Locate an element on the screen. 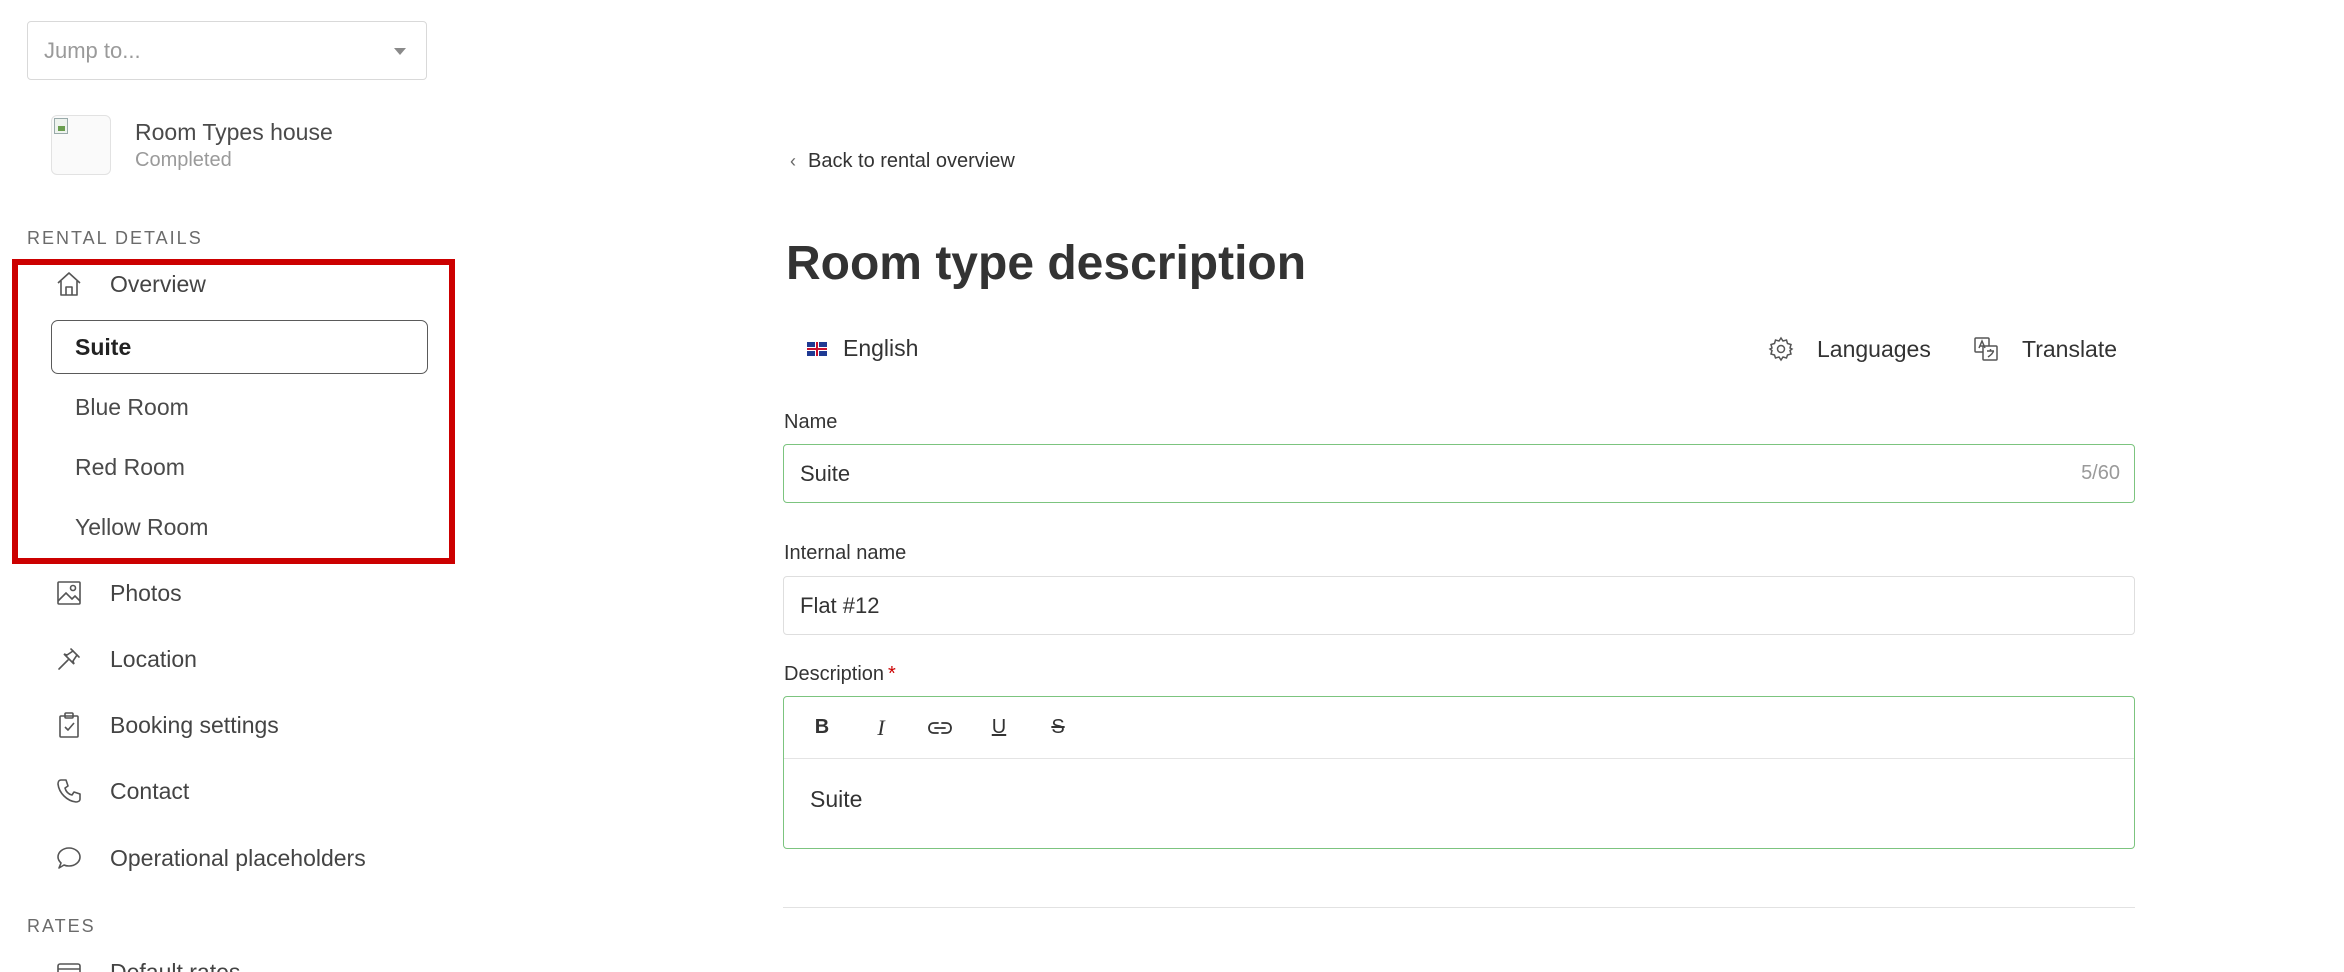 The width and height of the screenshot is (2344, 972). rates-icon is located at coordinates (69, 964).